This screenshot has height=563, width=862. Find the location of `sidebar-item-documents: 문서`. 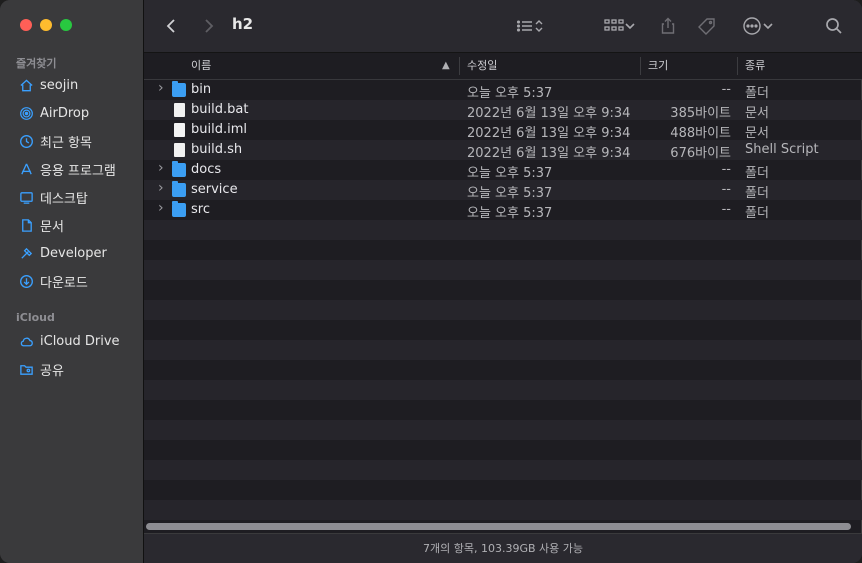

sidebar-item-documents: 문서 is located at coordinates (41, 225).